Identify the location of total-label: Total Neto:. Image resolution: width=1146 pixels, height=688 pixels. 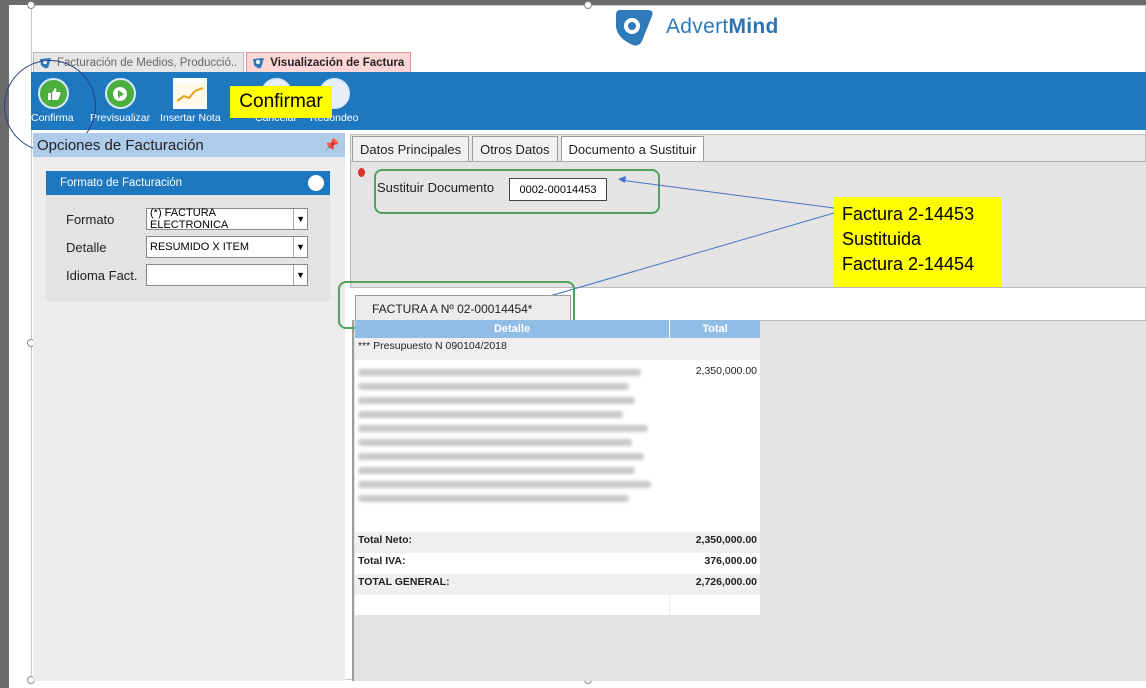
(385, 540).